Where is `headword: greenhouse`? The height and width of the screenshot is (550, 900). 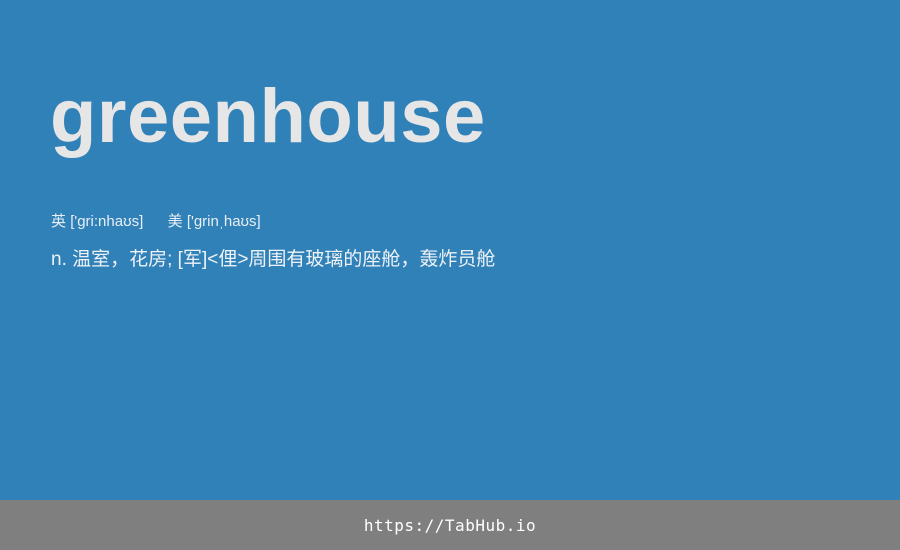 headword: greenhouse is located at coordinates (268, 116).